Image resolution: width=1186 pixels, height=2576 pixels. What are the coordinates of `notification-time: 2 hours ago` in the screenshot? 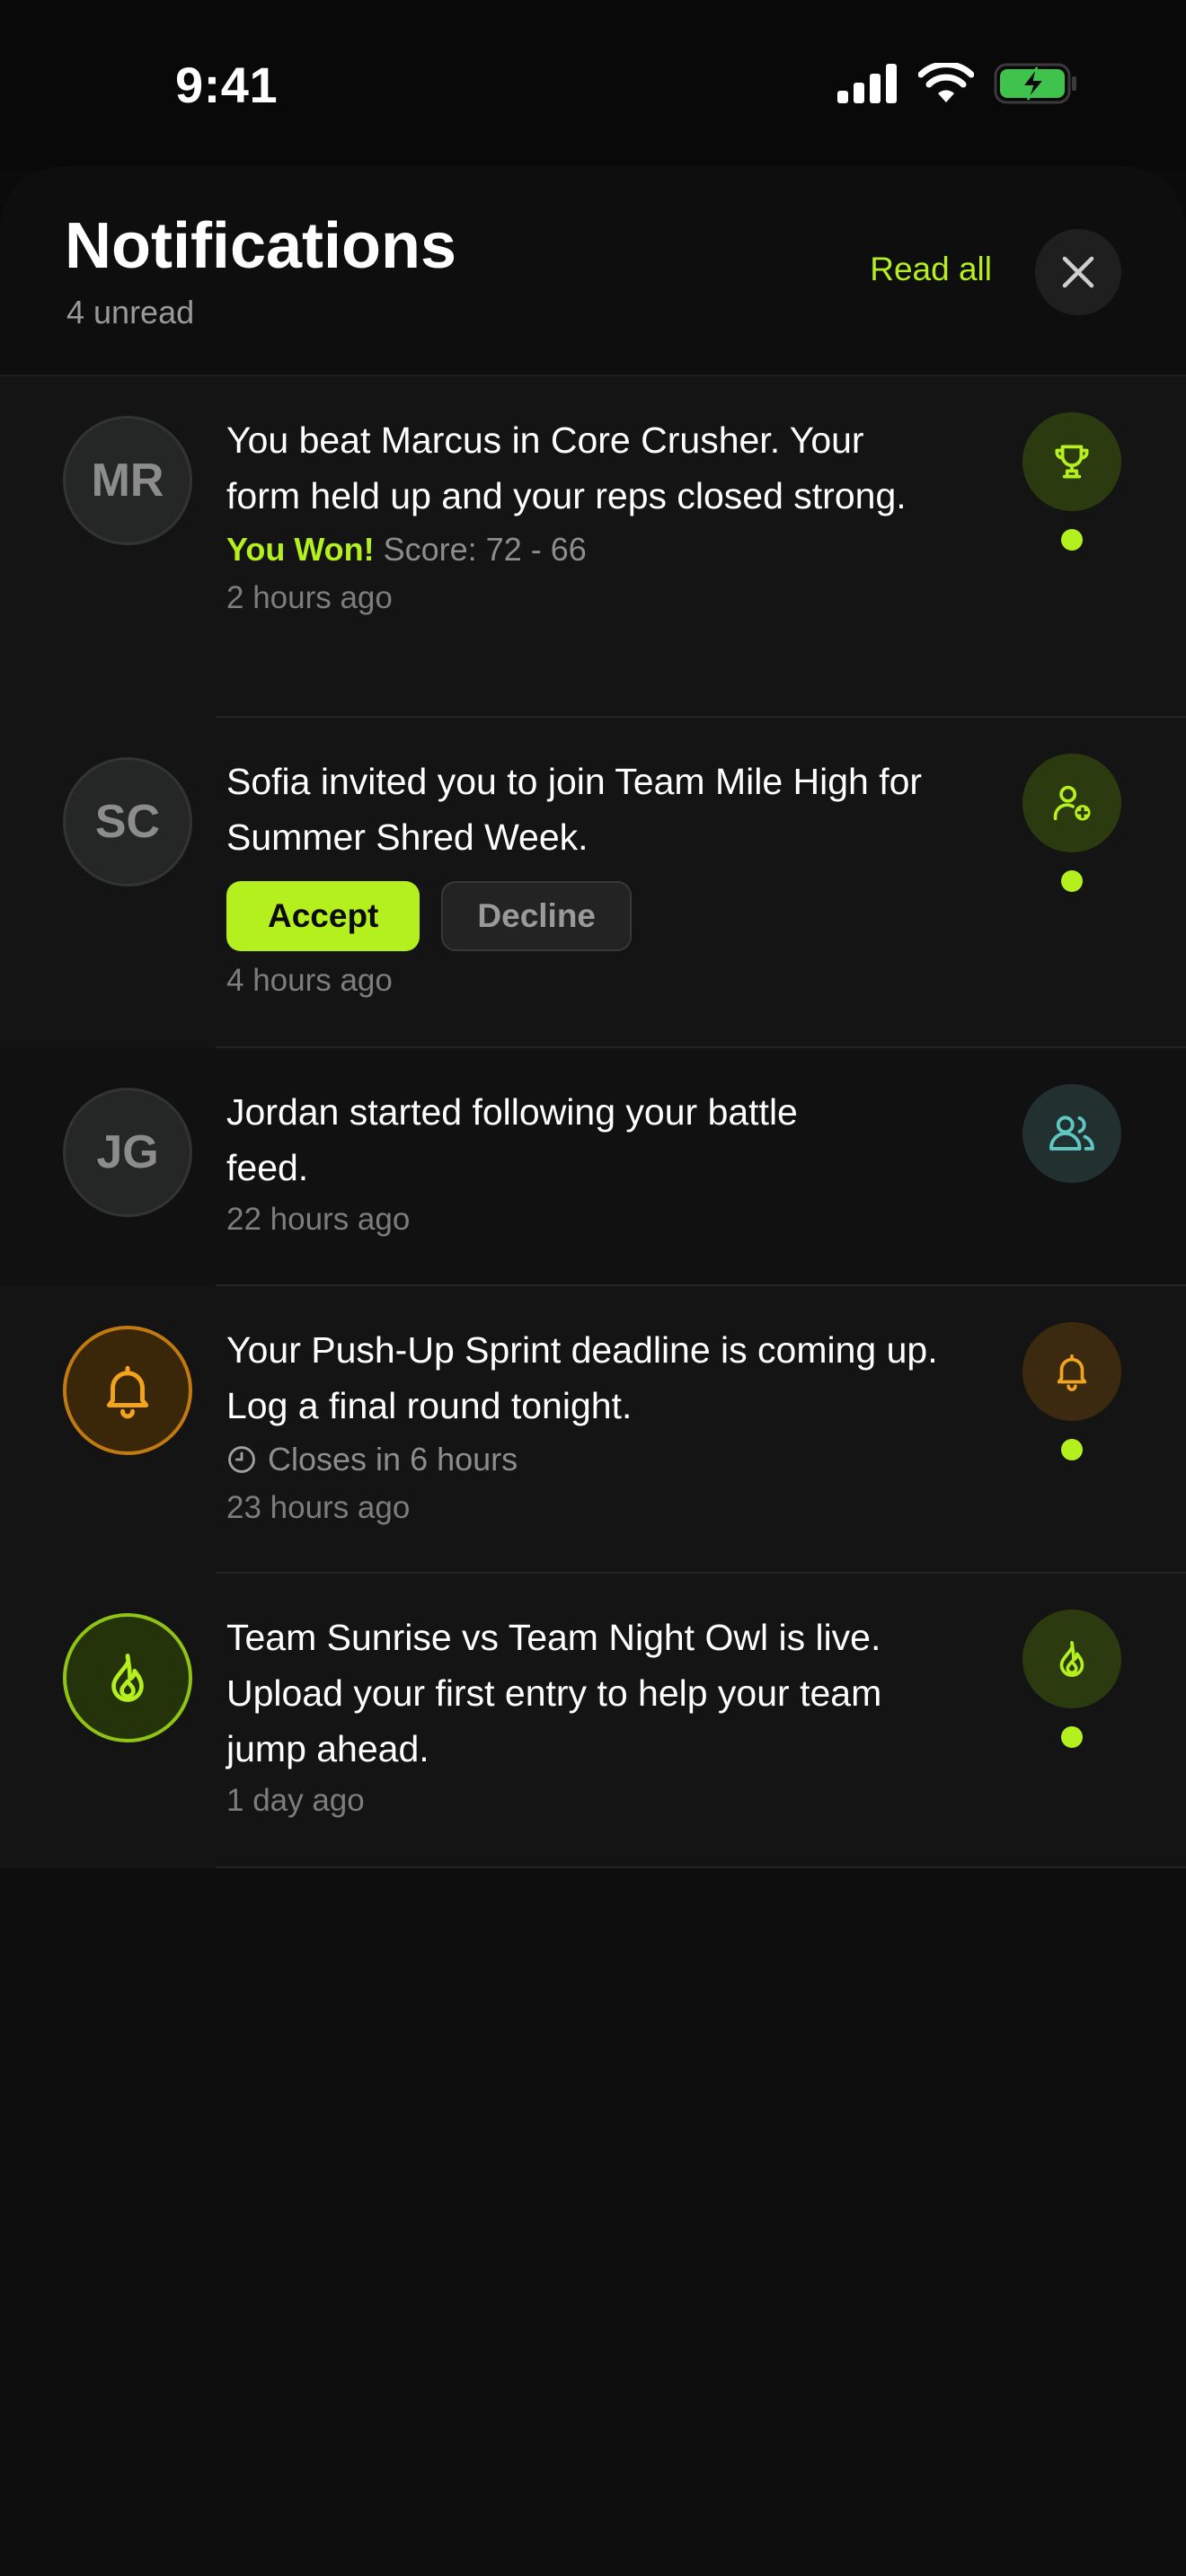 It's located at (309, 597).